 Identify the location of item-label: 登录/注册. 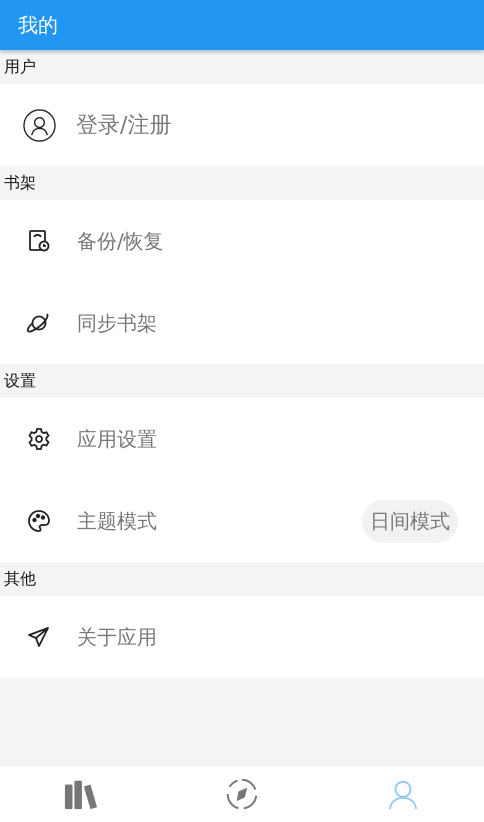
(124, 126).